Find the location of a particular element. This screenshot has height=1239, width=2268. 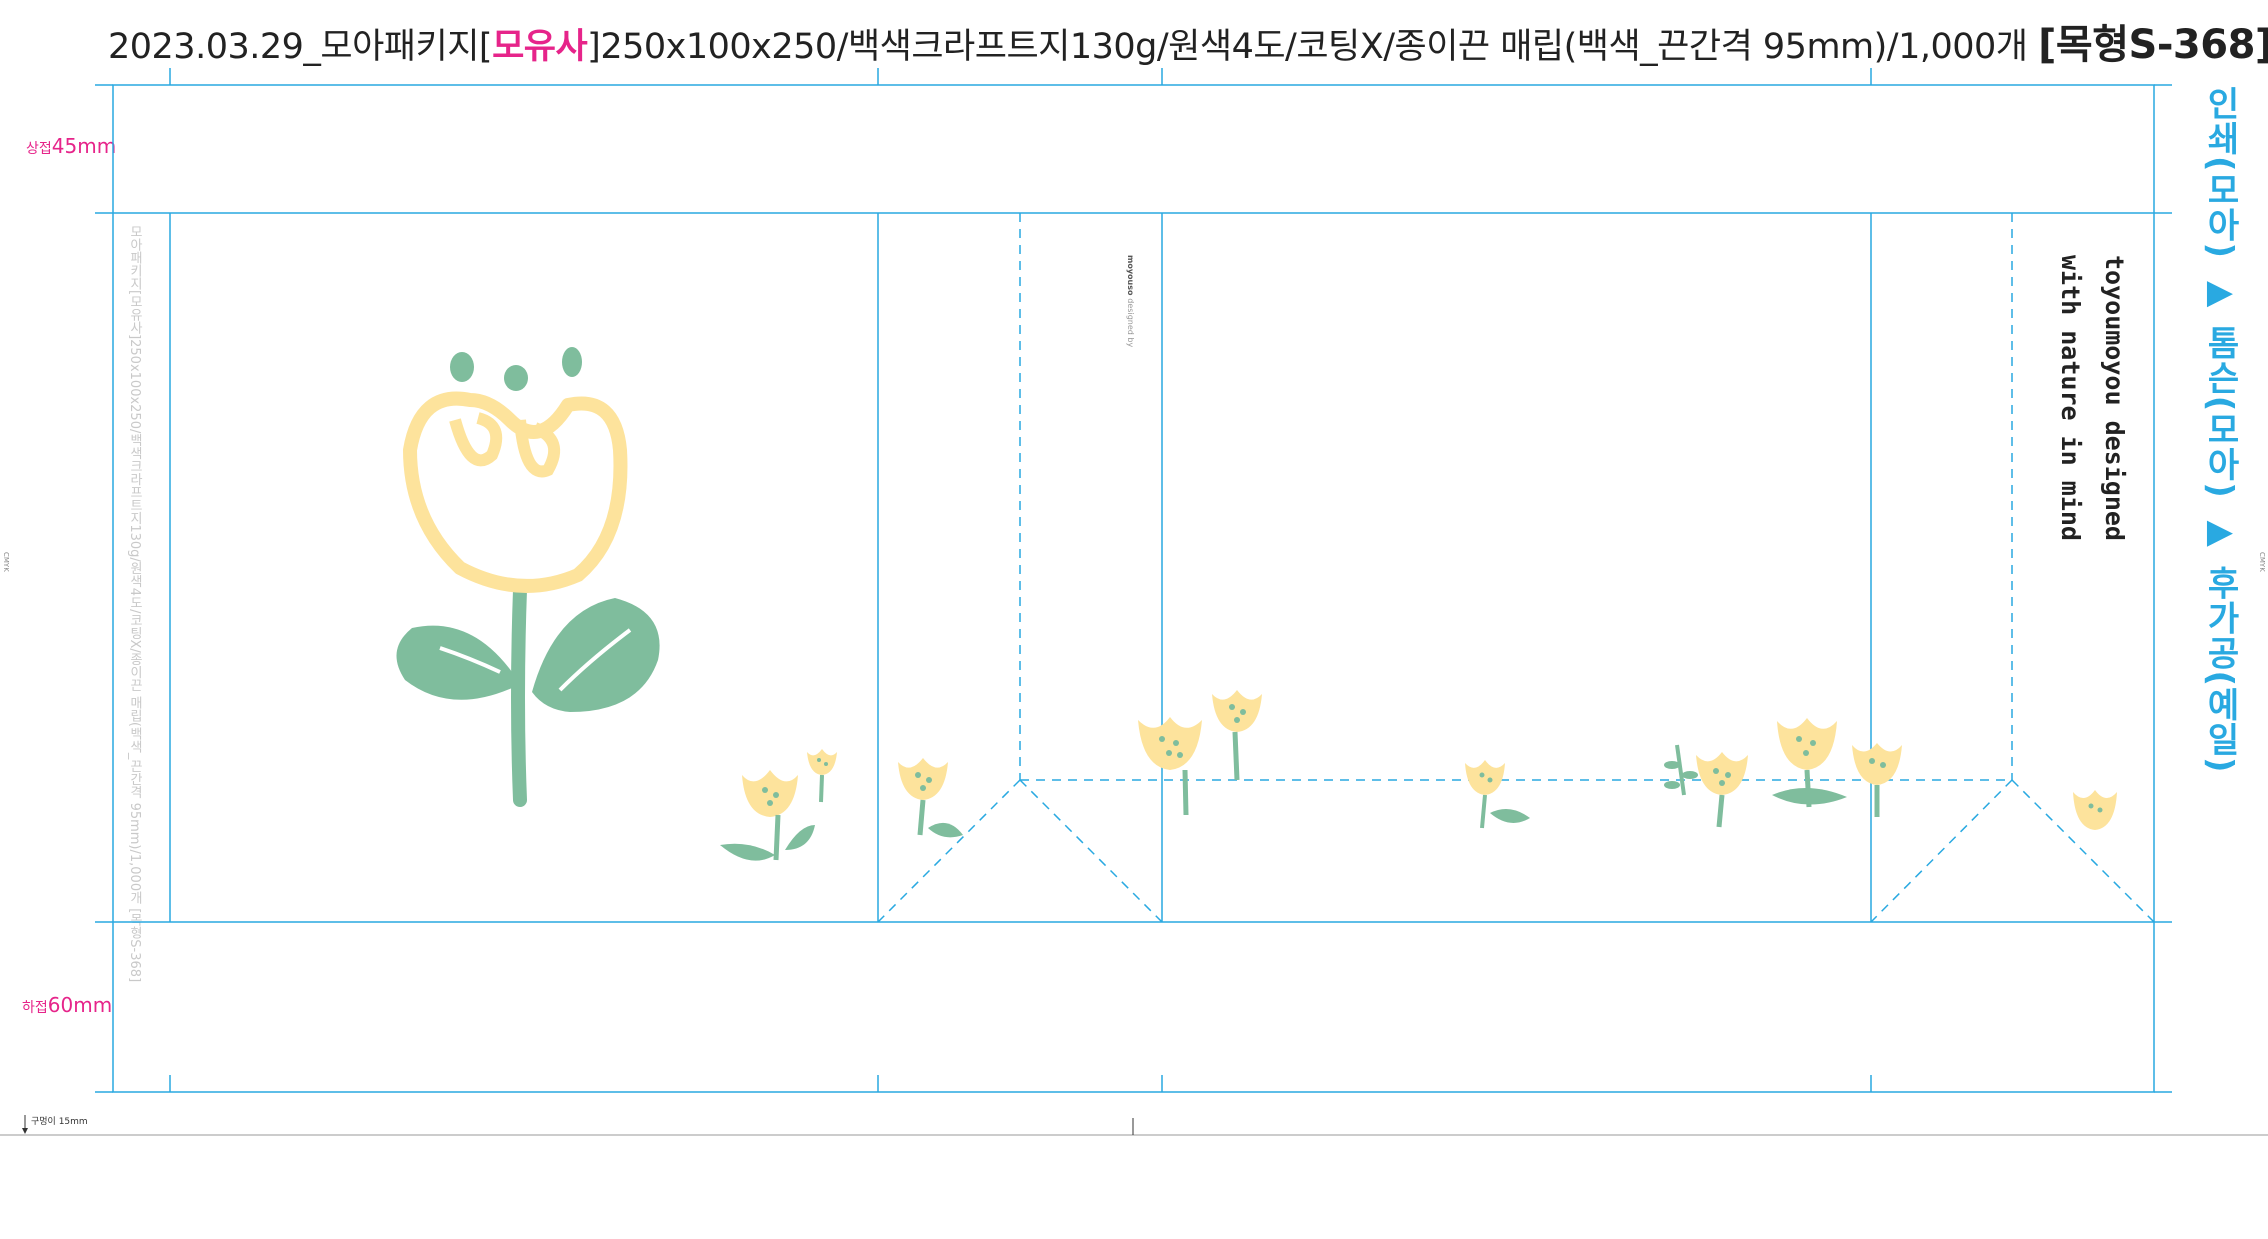

tulip-illustration is located at coordinates (528, 577).